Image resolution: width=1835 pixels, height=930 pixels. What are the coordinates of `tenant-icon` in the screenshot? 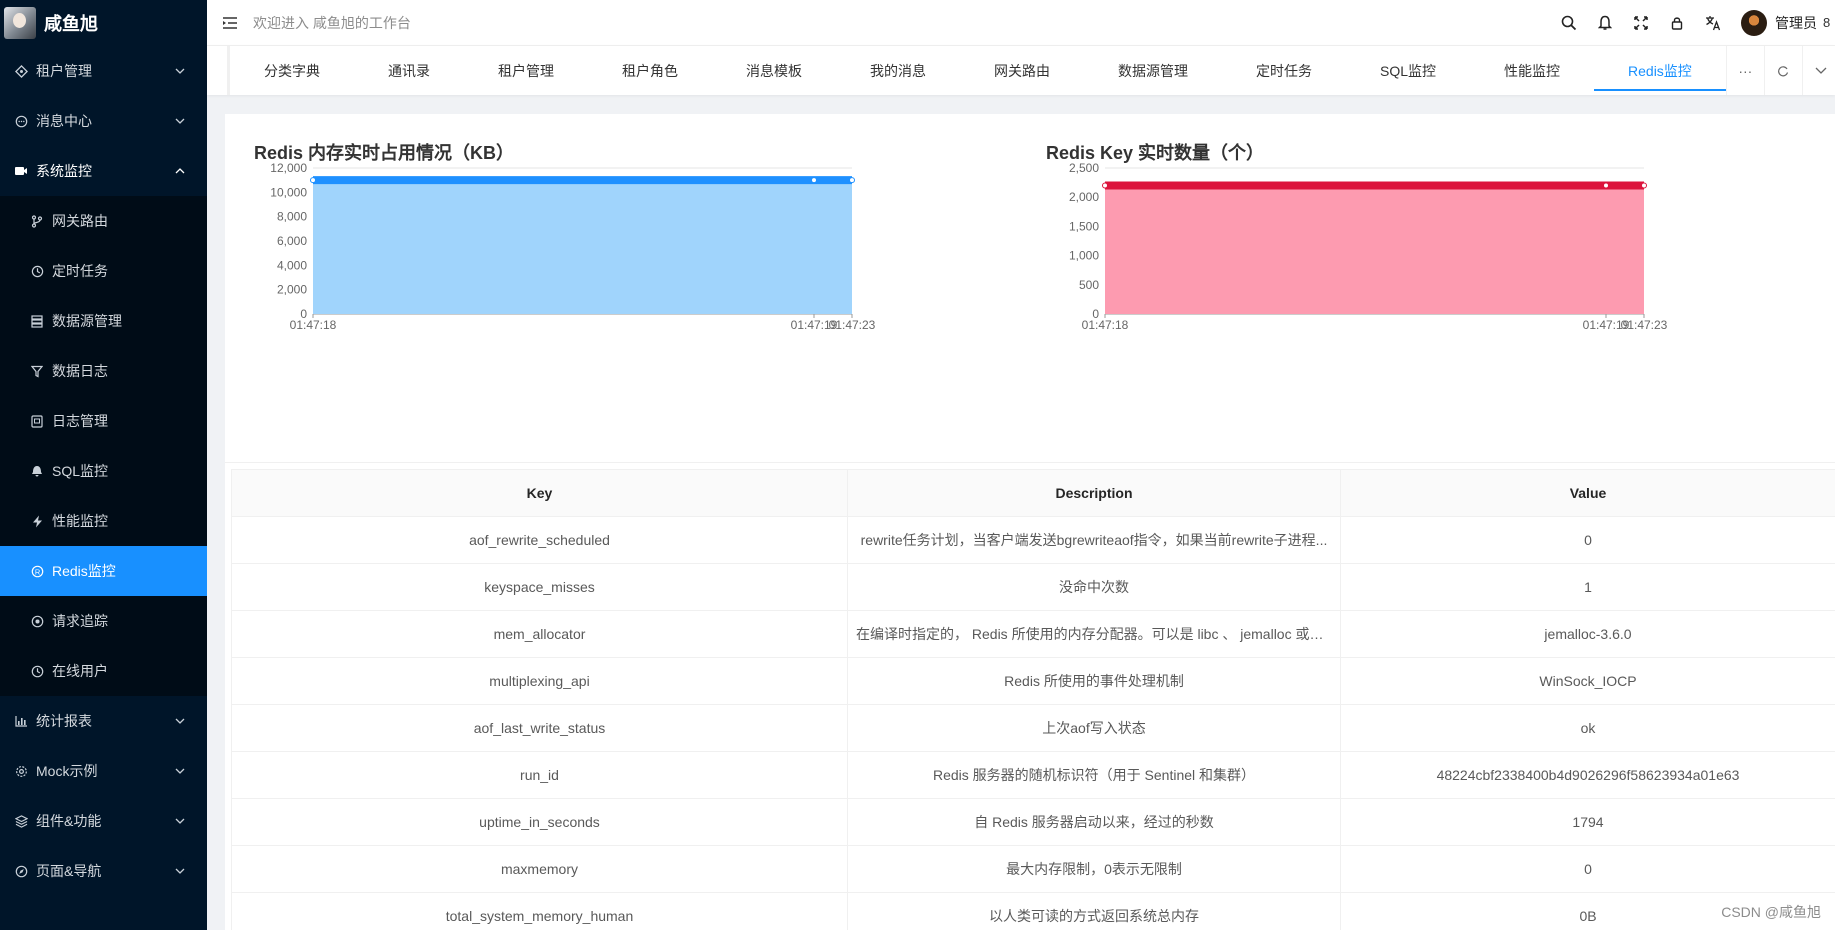 It's located at (21, 71).